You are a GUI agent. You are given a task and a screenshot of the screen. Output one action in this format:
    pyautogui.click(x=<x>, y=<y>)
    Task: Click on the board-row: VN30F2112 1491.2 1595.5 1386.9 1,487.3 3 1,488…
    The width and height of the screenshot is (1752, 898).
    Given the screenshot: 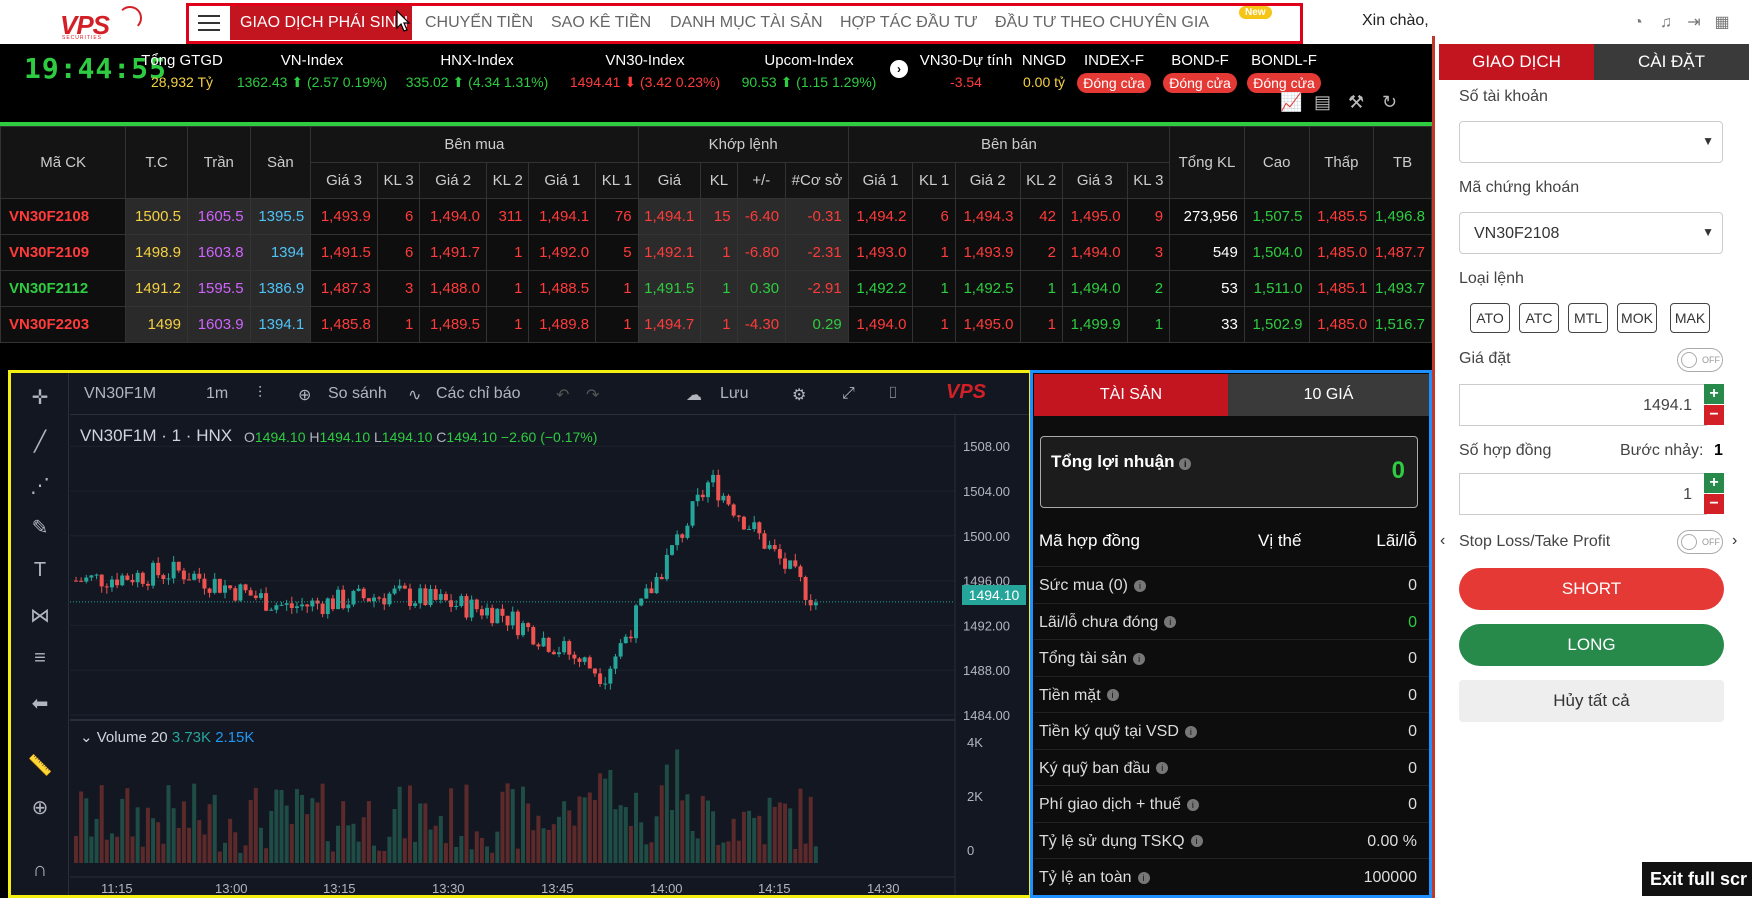 What is the action you would take?
    pyautogui.click(x=716, y=288)
    